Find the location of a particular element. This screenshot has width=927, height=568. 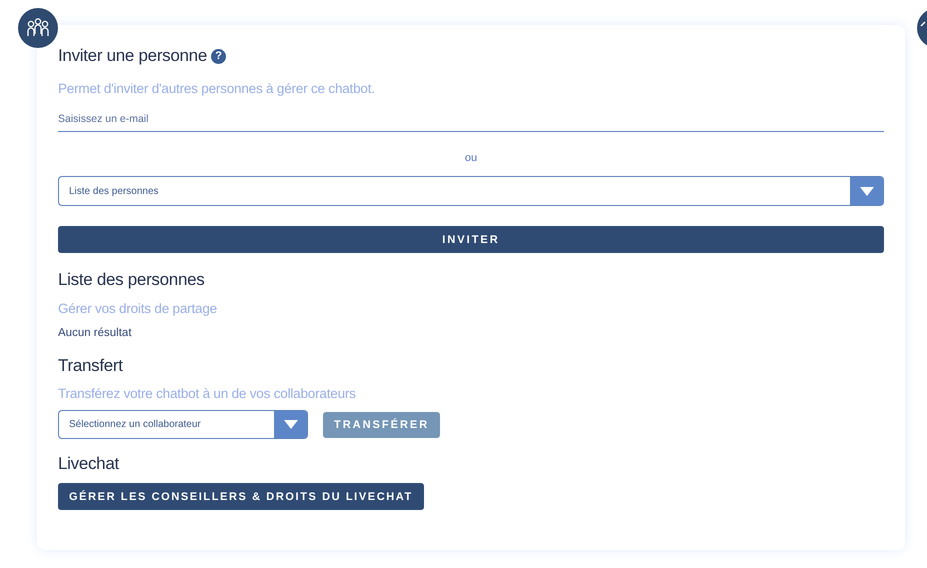

empty-message: Aucun résultat is located at coordinates (95, 333).